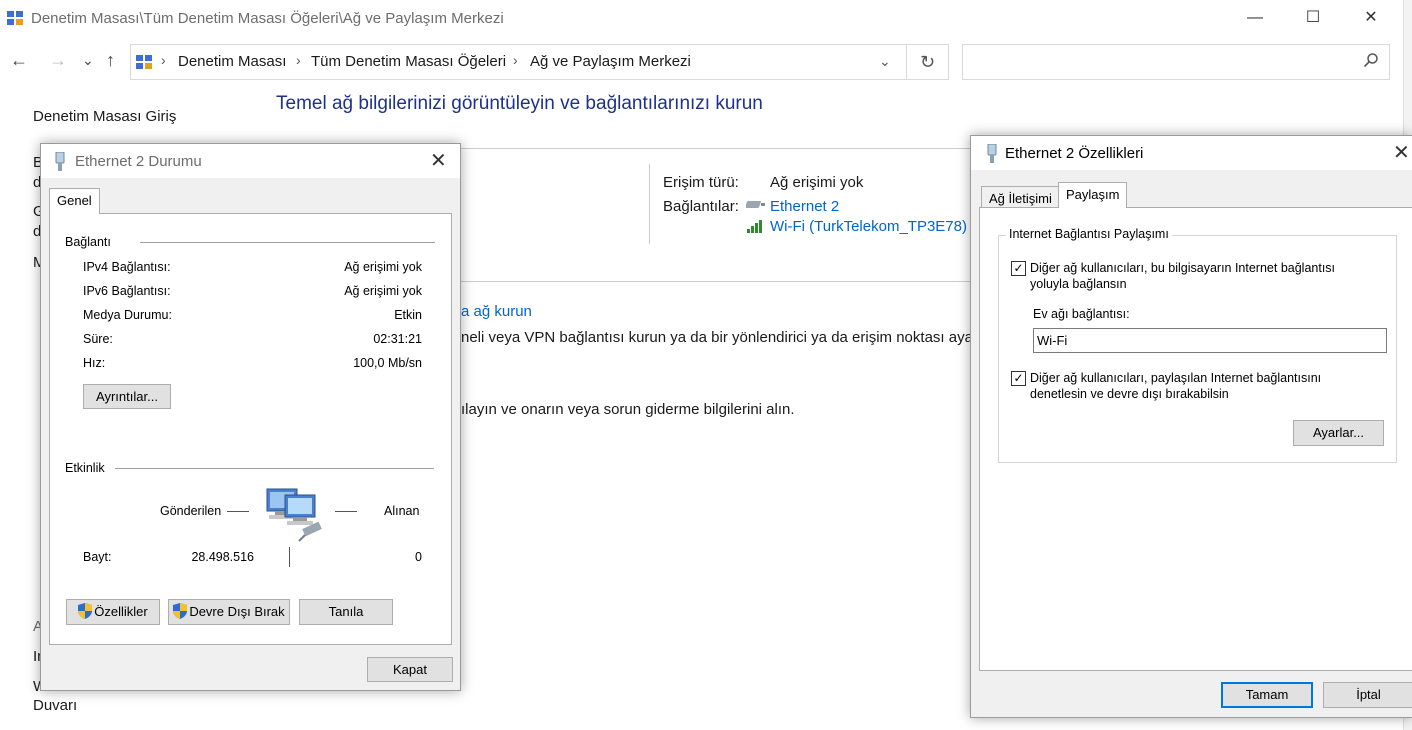 Image resolution: width=1412 pixels, height=730 pixels. Describe the element at coordinates (383, 291) in the screenshot. I see `ipv6-value: Ağ erişimi yok` at that location.